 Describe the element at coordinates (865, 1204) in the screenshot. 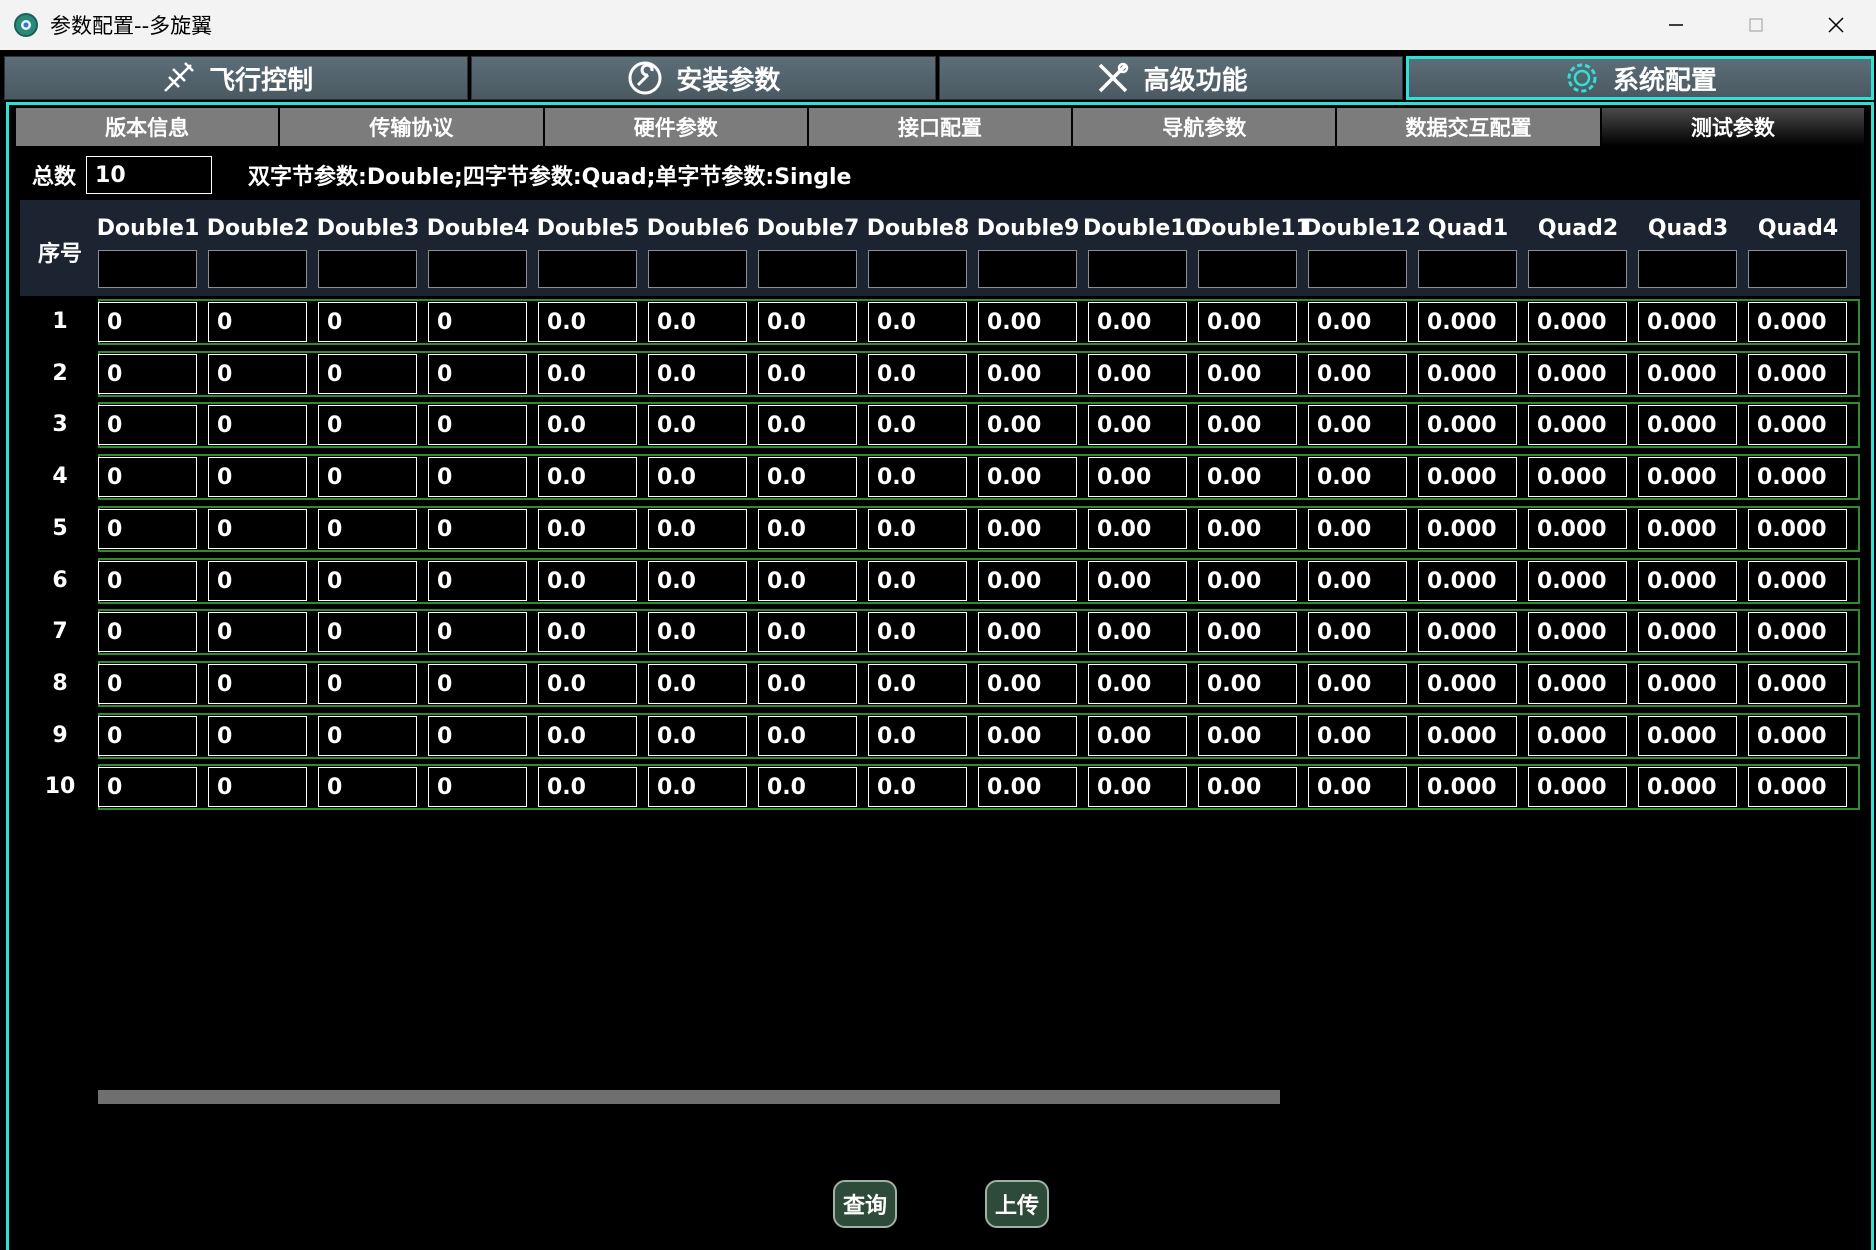

I see `query-button: 查询` at that location.